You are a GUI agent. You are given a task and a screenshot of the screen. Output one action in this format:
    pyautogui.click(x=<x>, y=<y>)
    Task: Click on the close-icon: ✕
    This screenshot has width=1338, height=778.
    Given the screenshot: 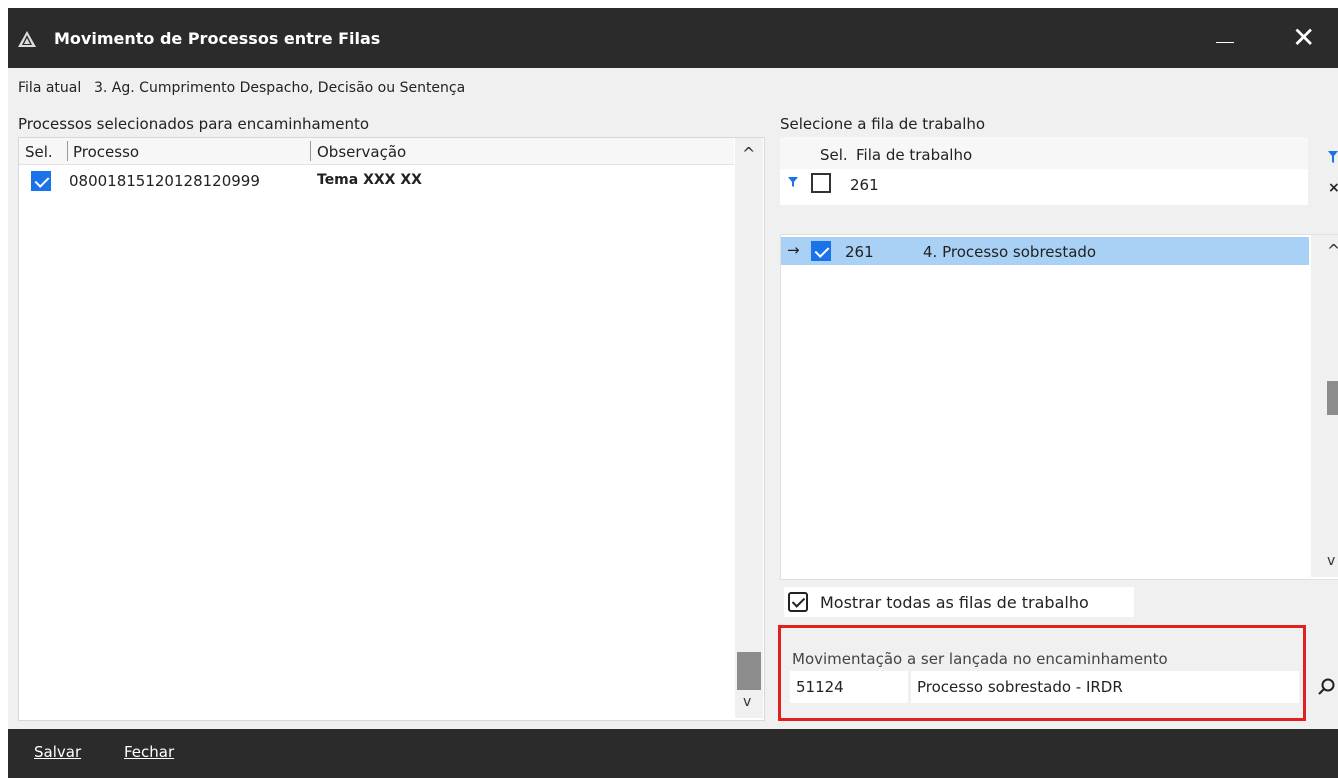 What is the action you would take?
    pyautogui.click(x=1303, y=38)
    